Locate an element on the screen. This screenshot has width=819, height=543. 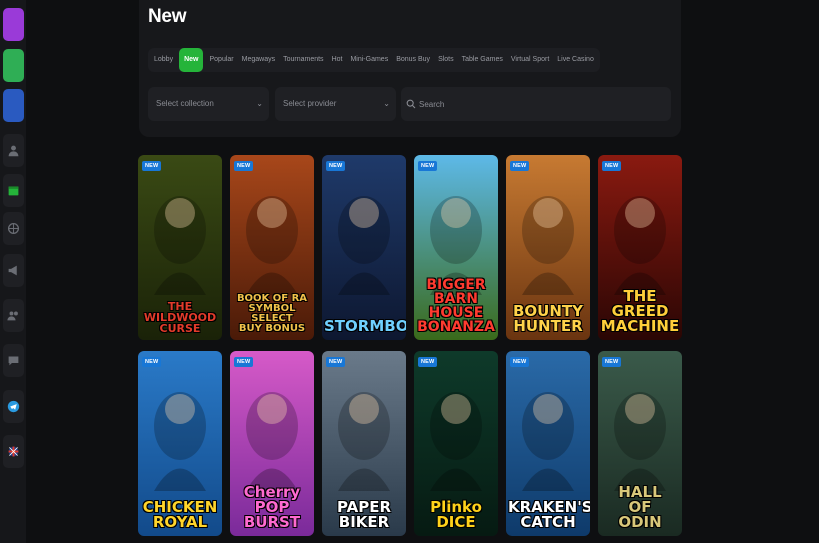
game-title-line: THE WILDWOOD is located at coordinates (180, 312).